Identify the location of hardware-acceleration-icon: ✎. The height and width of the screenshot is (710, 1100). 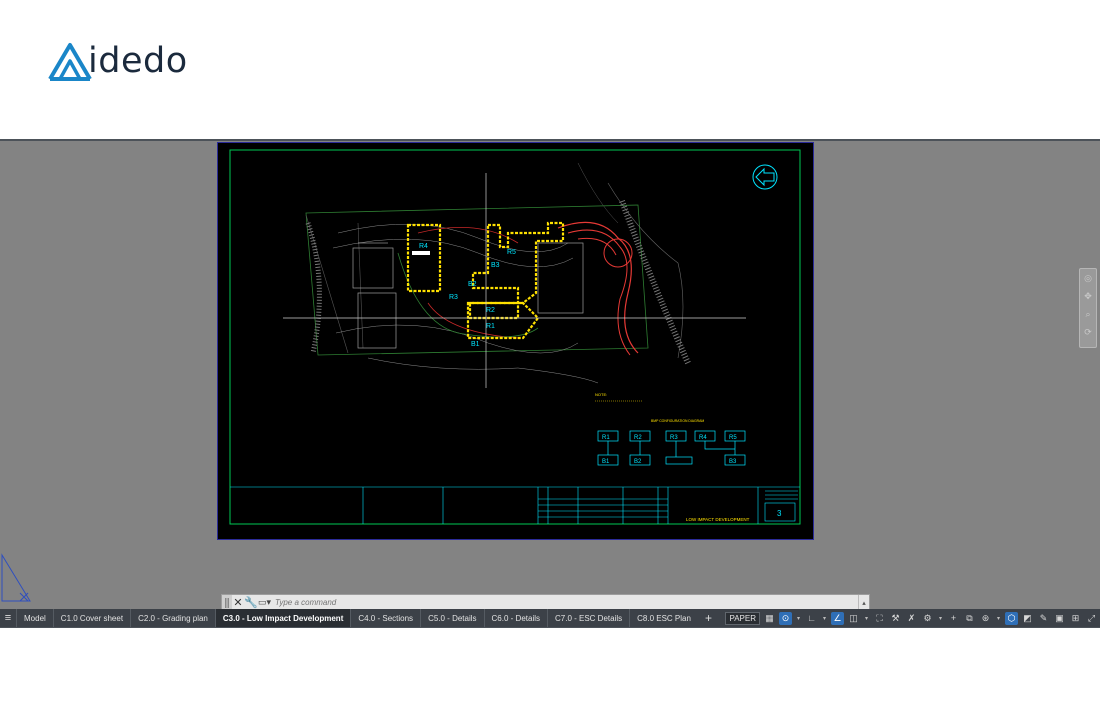
(1043, 618).